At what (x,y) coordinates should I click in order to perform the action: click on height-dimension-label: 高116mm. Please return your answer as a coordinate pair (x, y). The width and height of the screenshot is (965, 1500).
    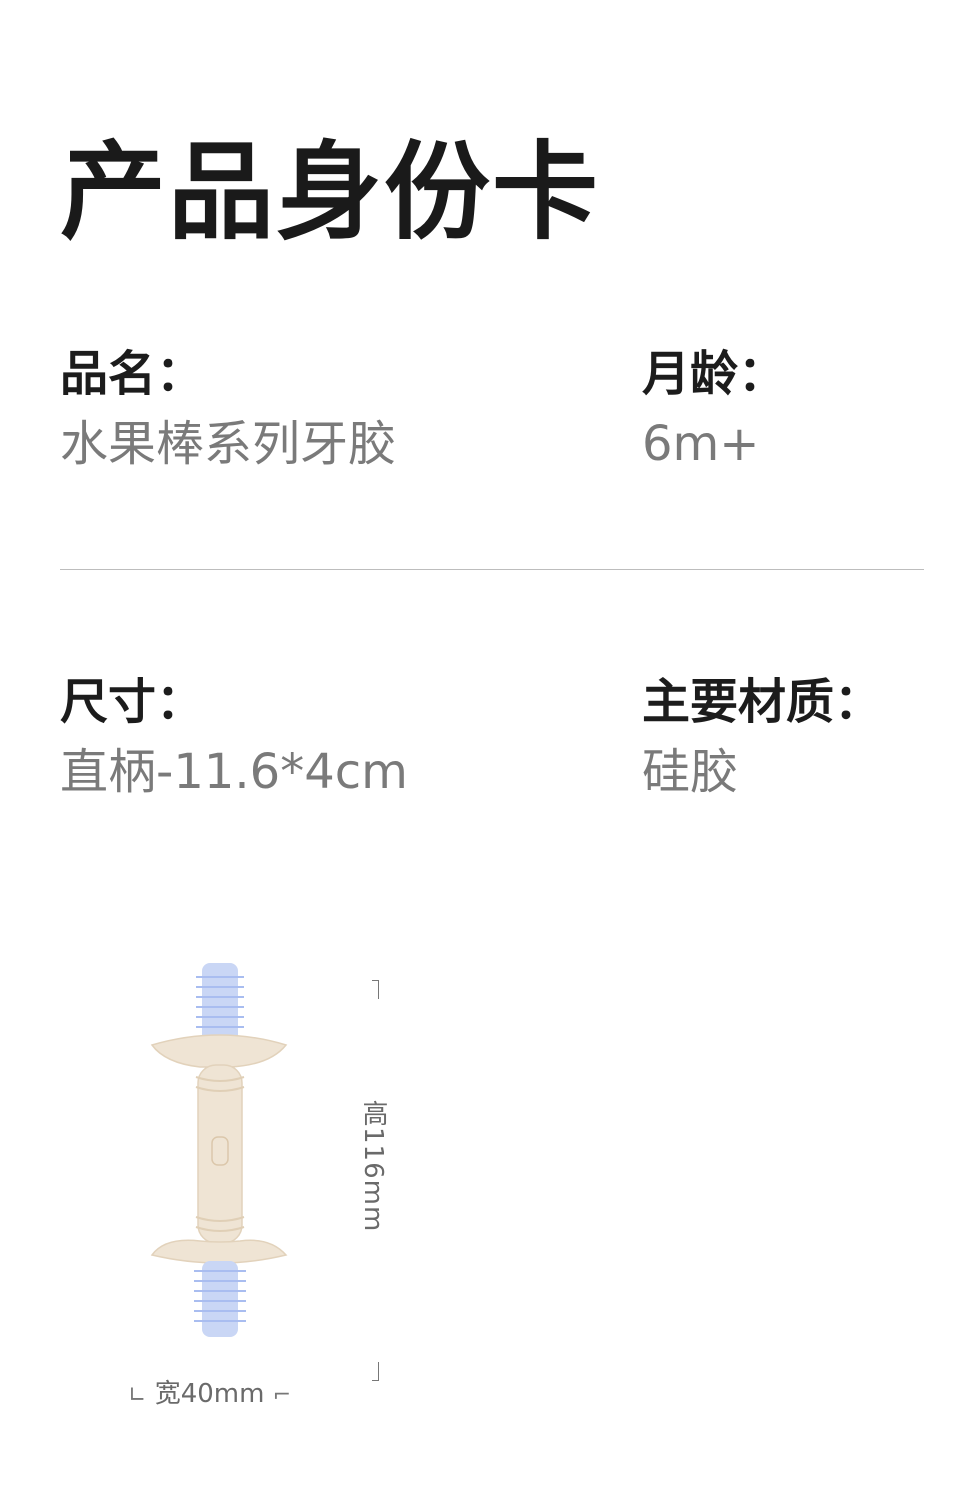
    Looking at the image, I should click on (373, 1166).